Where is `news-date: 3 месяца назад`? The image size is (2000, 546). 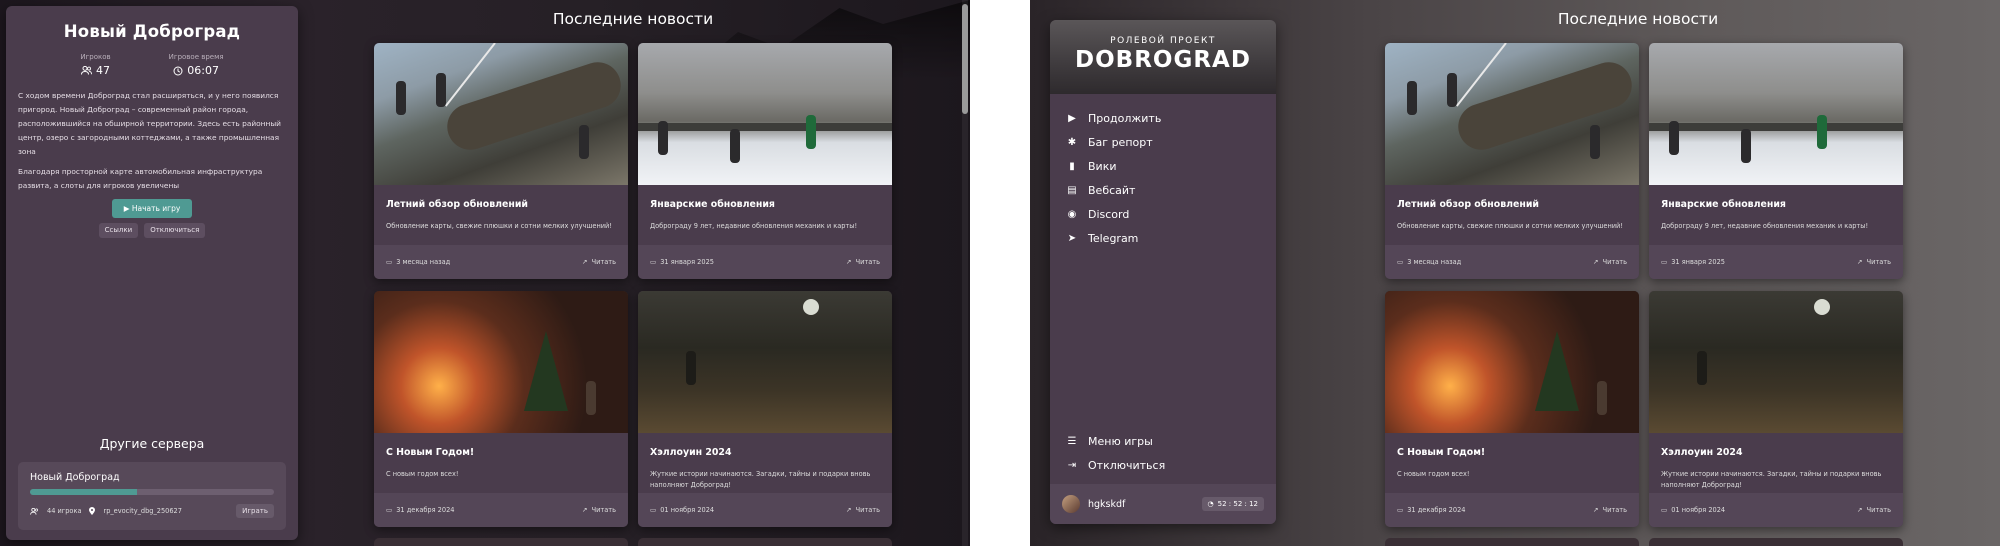 news-date: 3 месяца назад is located at coordinates (1434, 262).